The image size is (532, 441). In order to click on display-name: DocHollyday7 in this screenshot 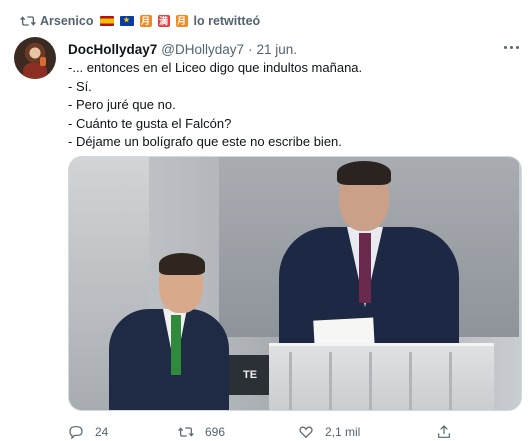, I will do `click(112, 49)`.